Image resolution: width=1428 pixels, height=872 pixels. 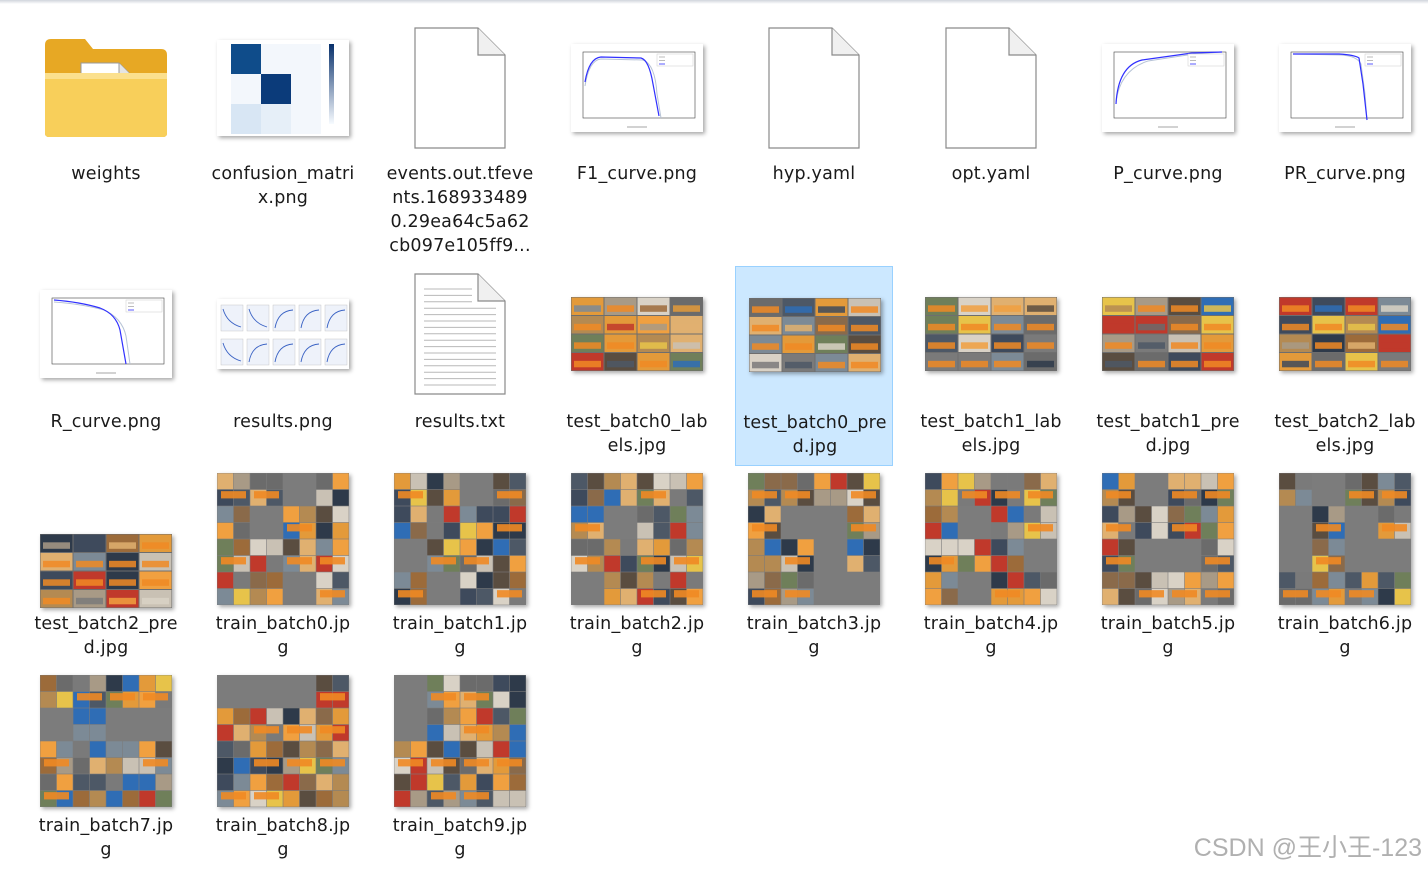 What do you see at coordinates (637, 434) in the screenshot?
I see `file-name: test_batch0_lab els.jpg` at bounding box center [637, 434].